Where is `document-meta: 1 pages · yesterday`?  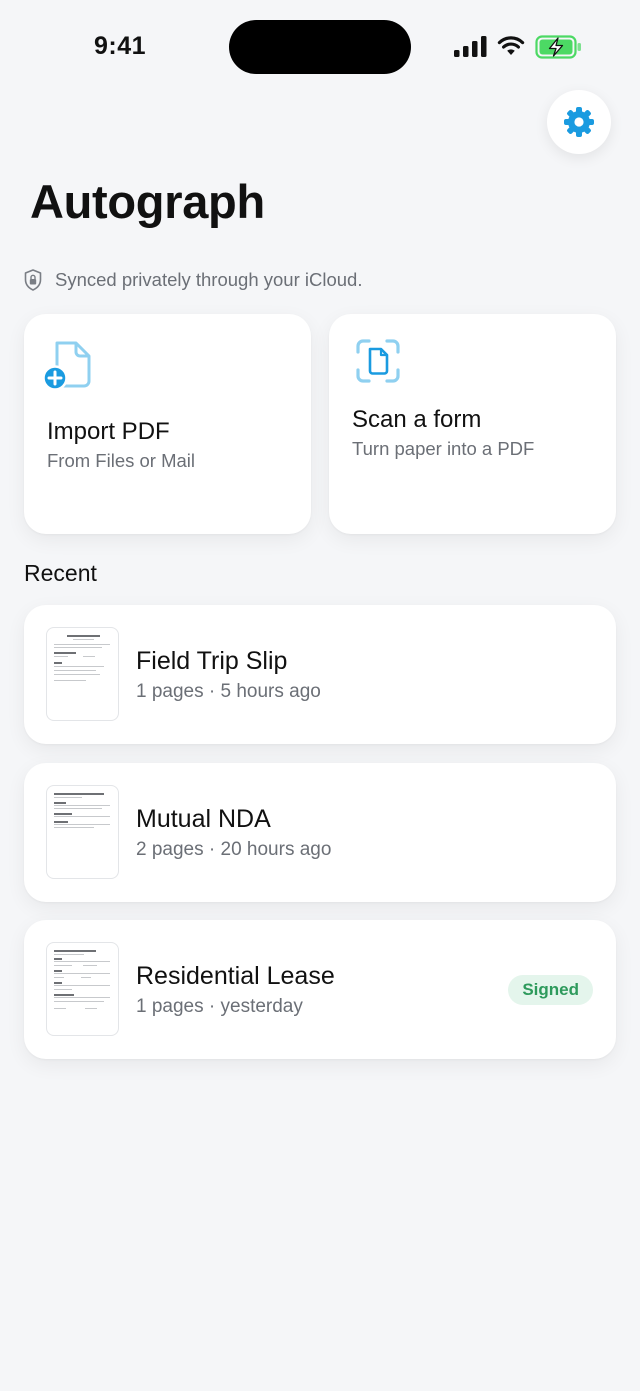 document-meta: 1 pages · yesterday is located at coordinates (219, 1006).